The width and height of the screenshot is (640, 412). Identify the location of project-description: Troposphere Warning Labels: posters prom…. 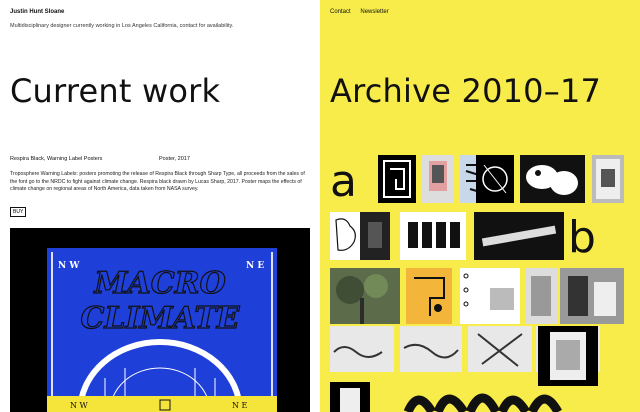
(157, 181).